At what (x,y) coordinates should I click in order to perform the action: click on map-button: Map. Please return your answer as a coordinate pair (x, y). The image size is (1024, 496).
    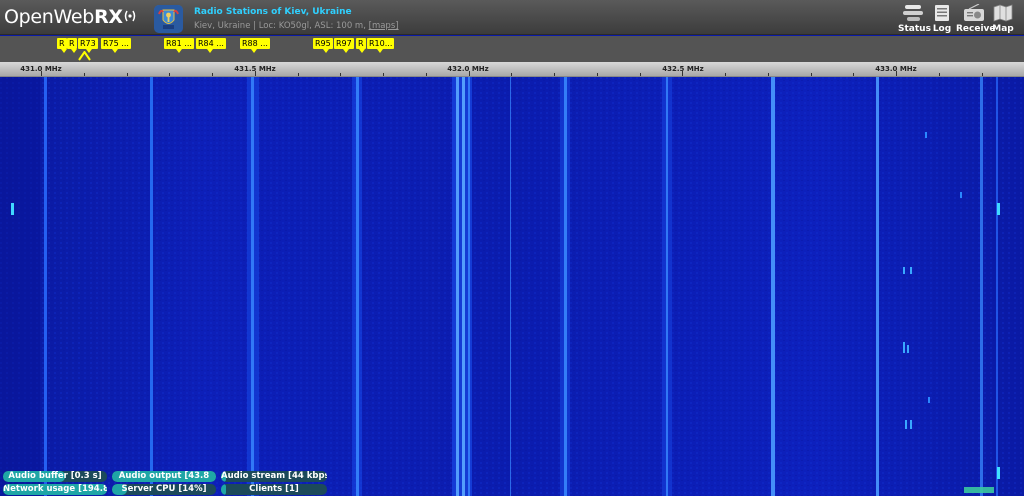
    Looking at the image, I should click on (1003, 20).